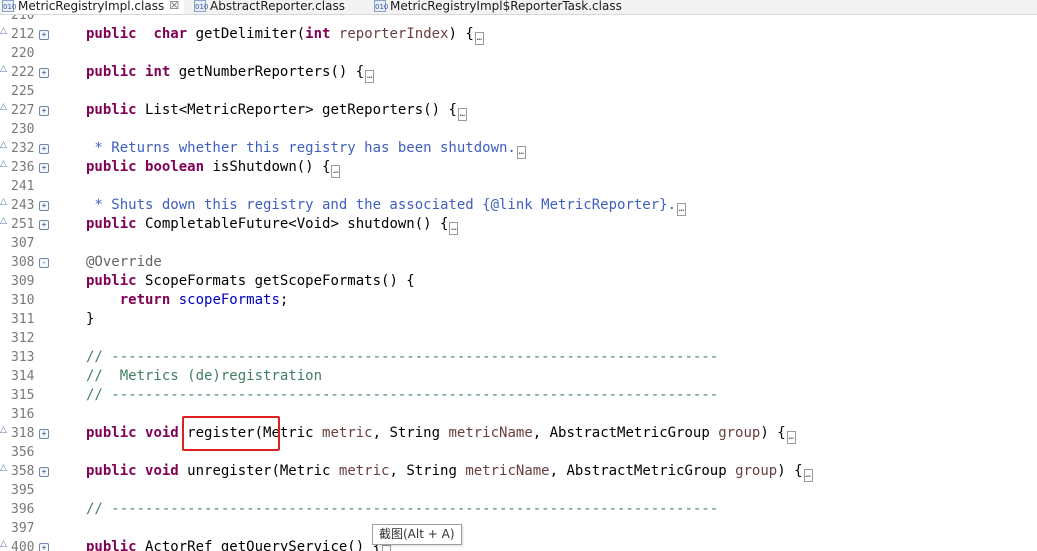 The width and height of the screenshot is (1037, 551). I want to click on screenshot-tooltip: 截图(Alt + A), so click(417, 534).